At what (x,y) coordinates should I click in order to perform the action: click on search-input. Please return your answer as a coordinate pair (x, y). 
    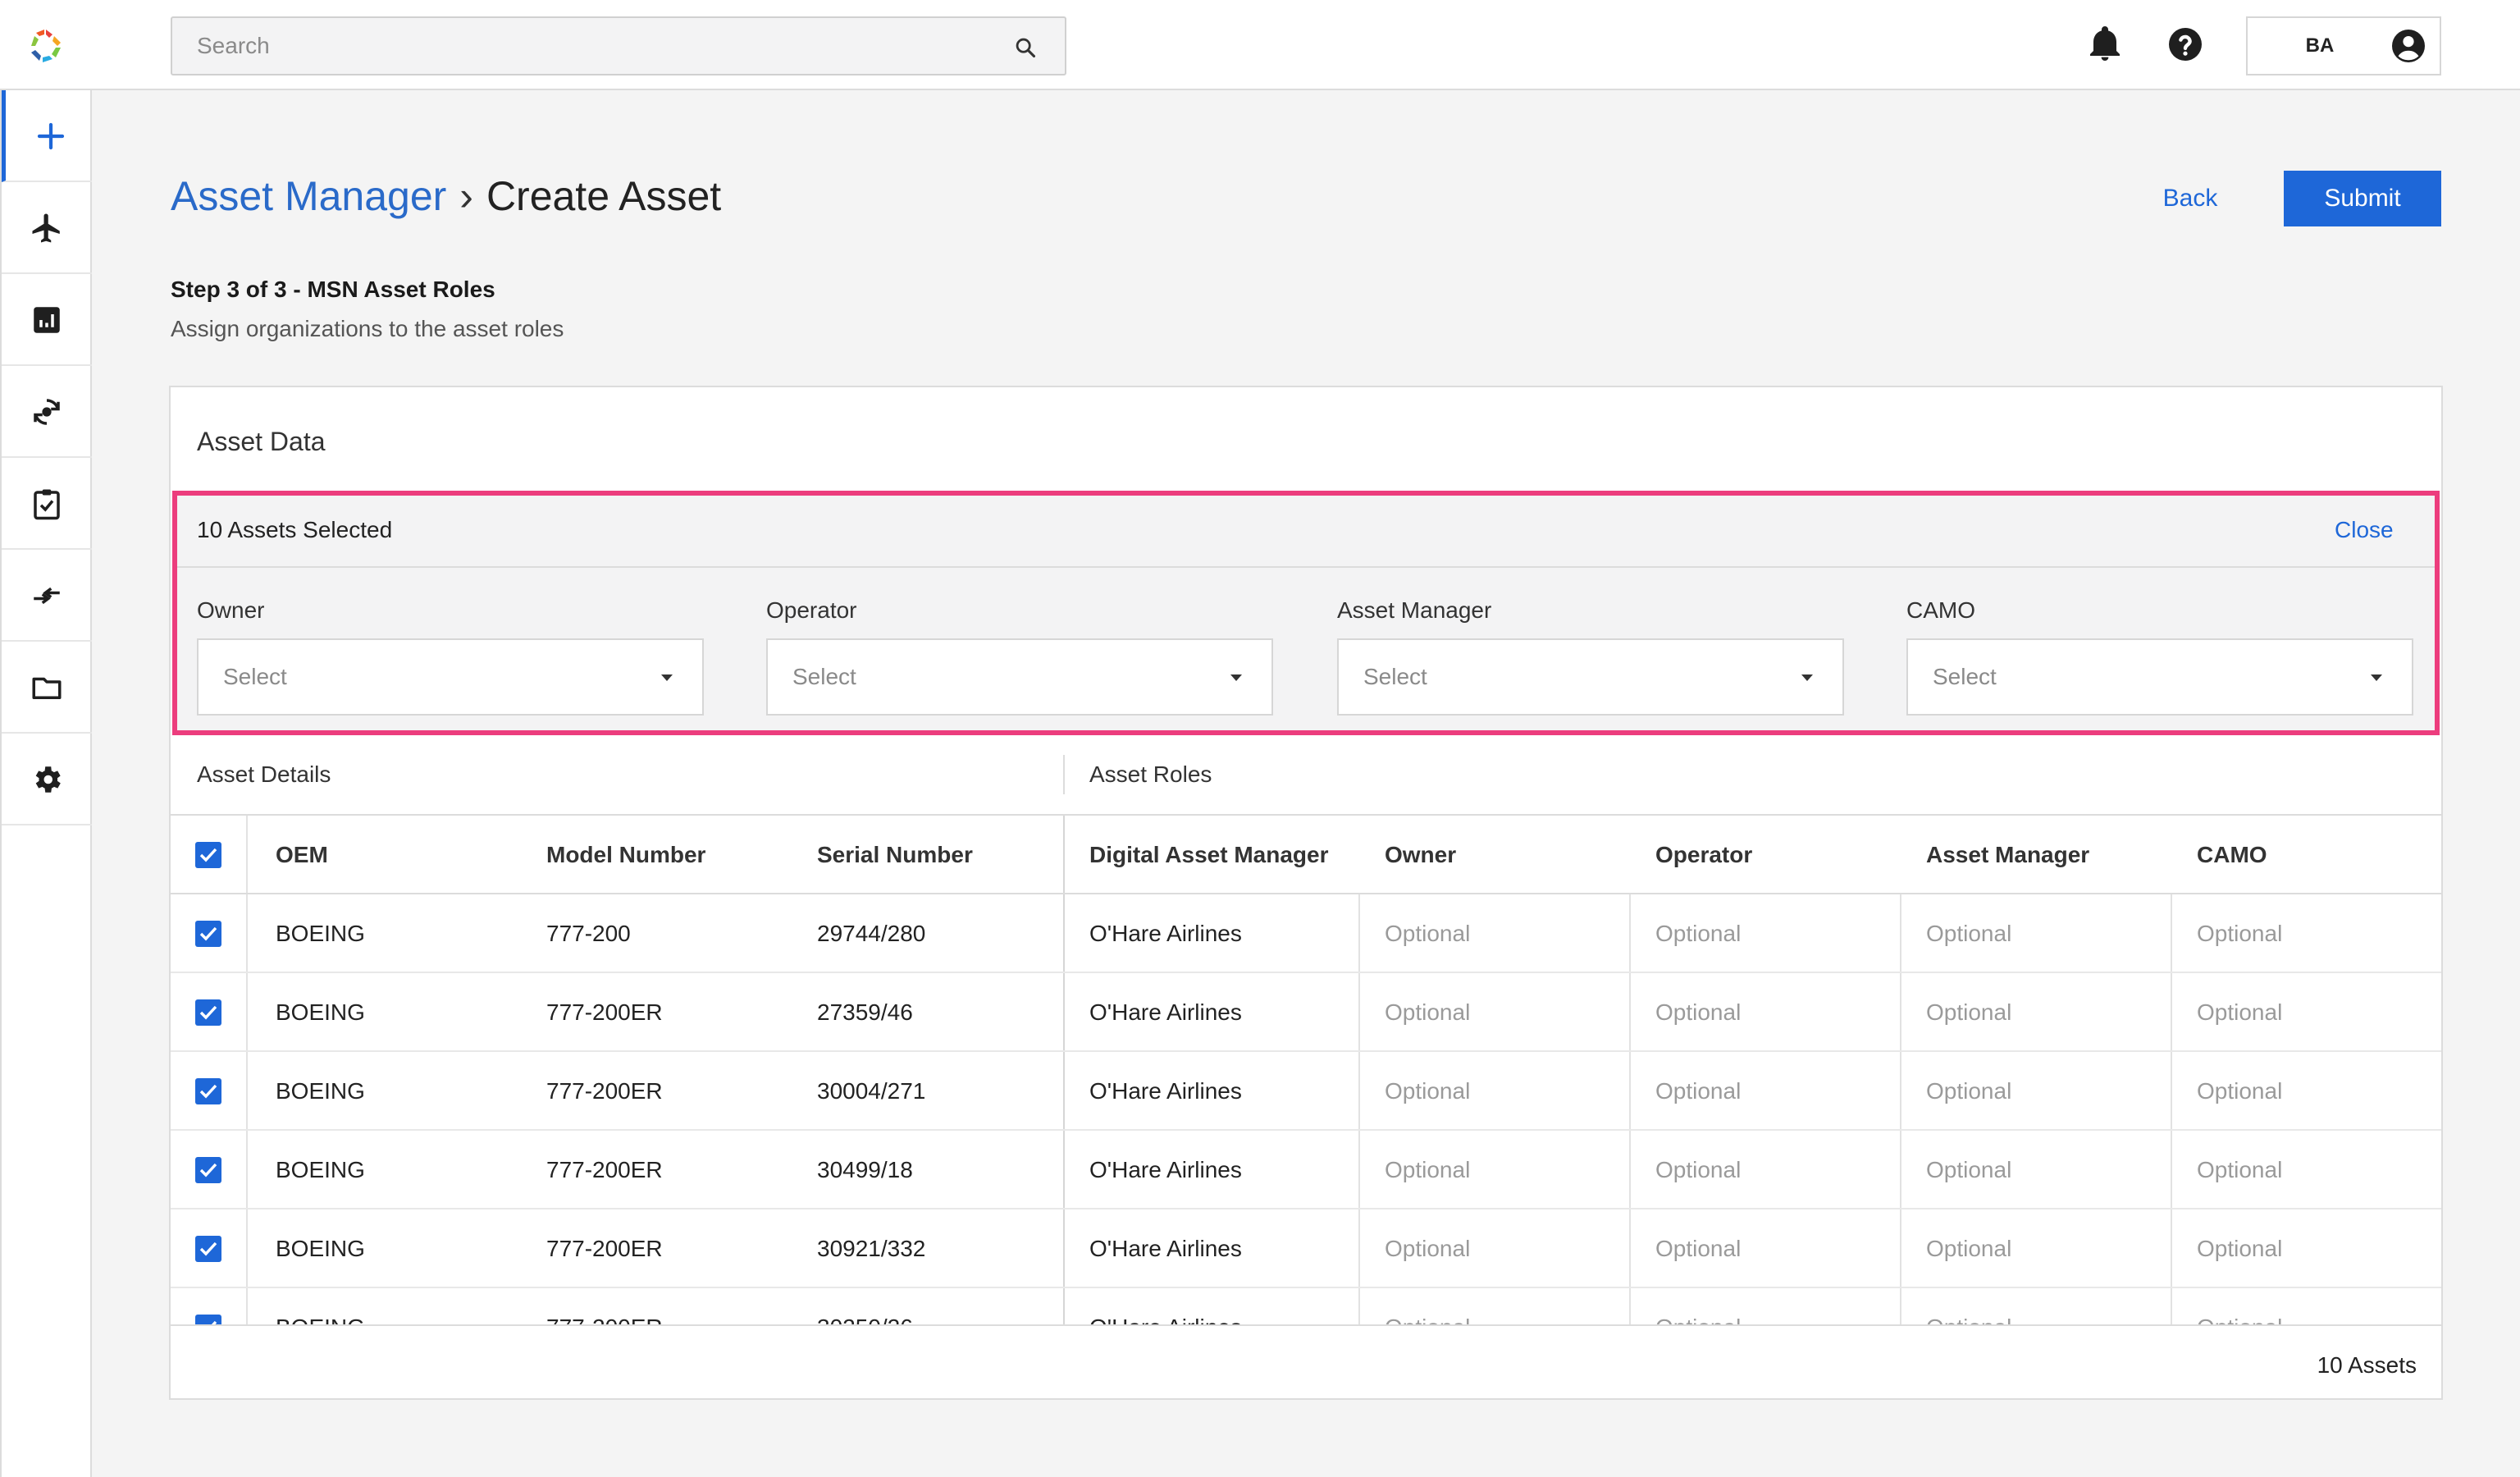
    Looking at the image, I should click on (618, 46).